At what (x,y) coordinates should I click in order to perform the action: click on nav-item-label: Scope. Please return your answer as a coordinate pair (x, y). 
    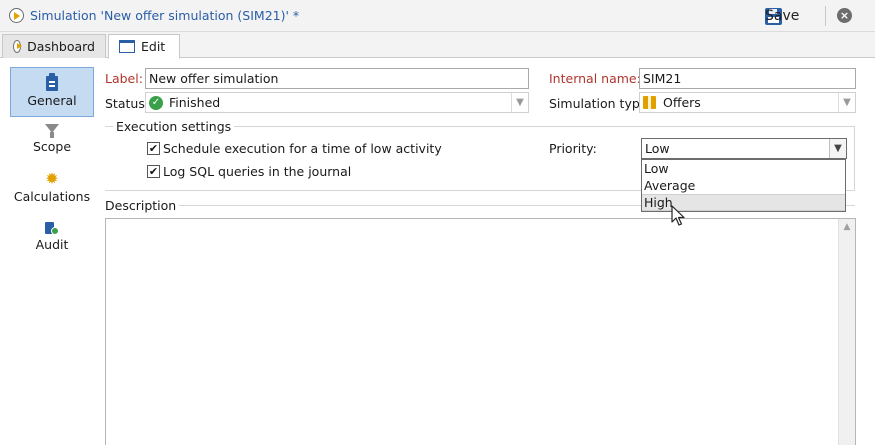
    Looking at the image, I should click on (52, 146).